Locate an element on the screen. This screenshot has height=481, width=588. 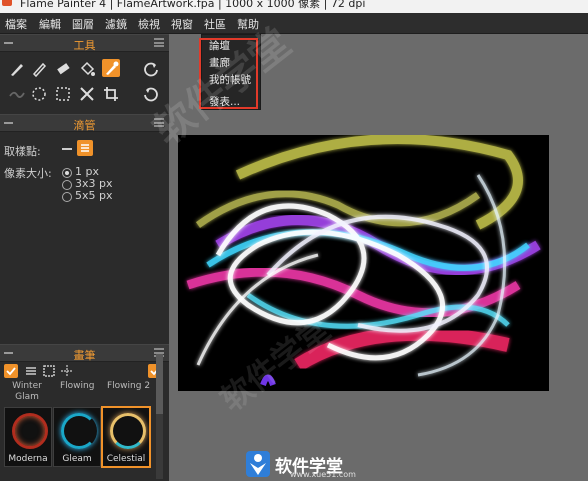
brush-list-view-icon is located at coordinates (11, 371).